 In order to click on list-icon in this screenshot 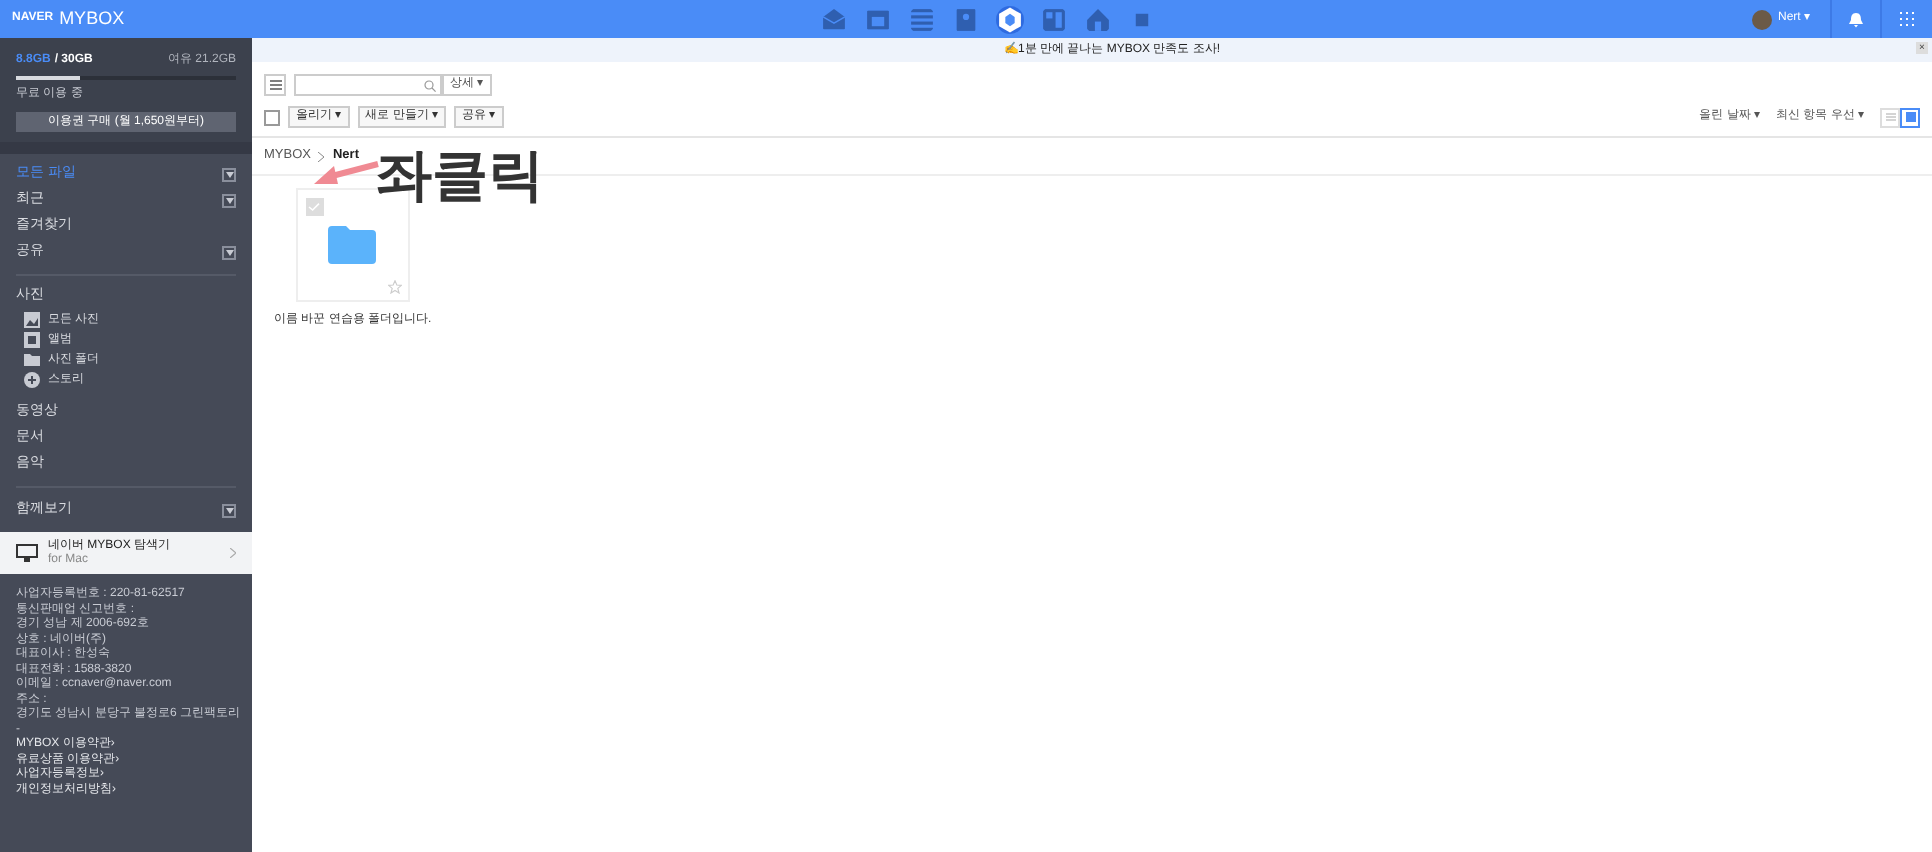, I will do `click(1890, 117)`.